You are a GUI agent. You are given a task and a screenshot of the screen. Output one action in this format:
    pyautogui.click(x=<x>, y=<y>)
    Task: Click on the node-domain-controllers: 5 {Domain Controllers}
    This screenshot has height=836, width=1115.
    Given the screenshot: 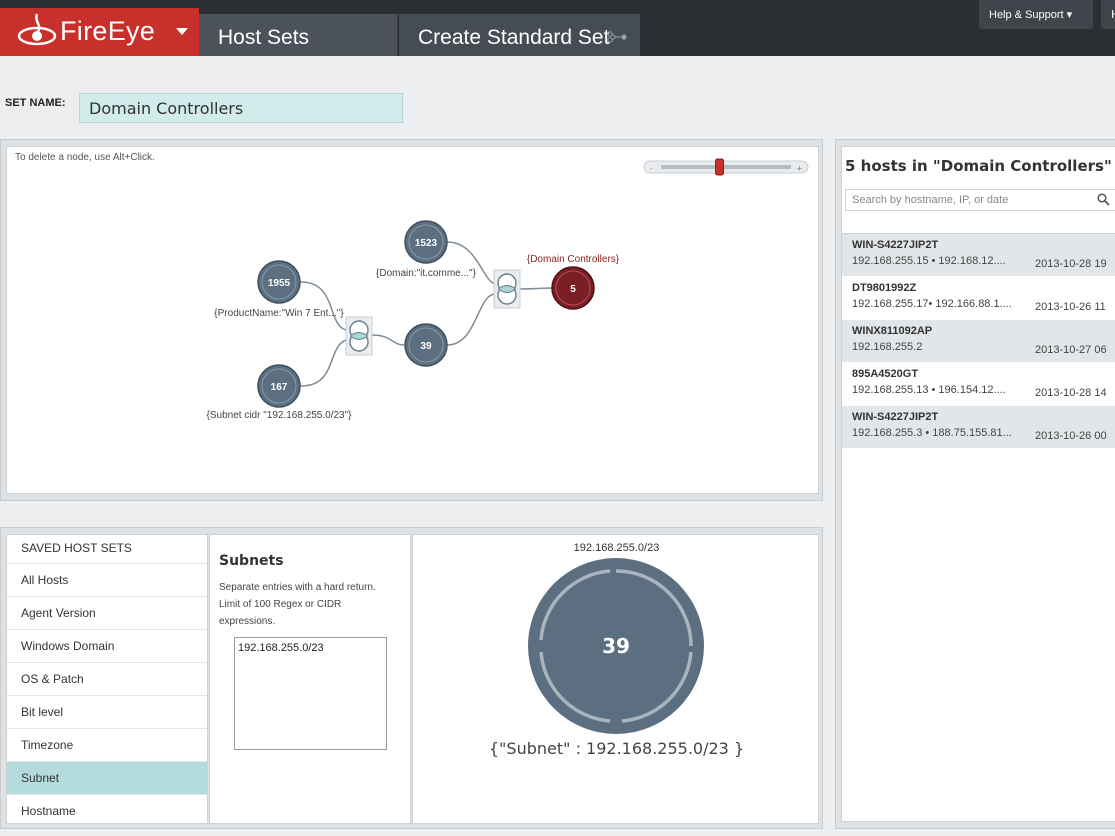 What is the action you would take?
    pyautogui.click(x=573, y=282)
    